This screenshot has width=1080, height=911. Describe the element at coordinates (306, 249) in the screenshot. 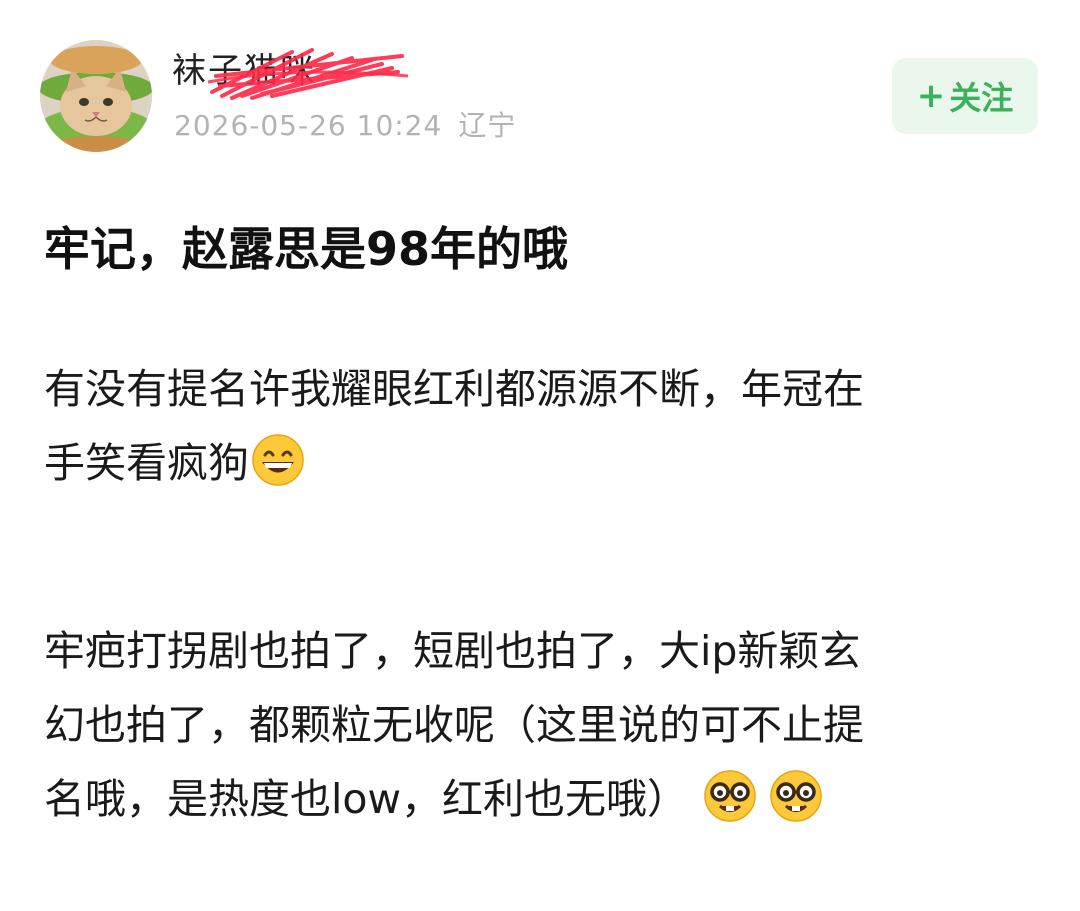

I see `post-title: 牢记，赵露思是98年的哦` at that location.